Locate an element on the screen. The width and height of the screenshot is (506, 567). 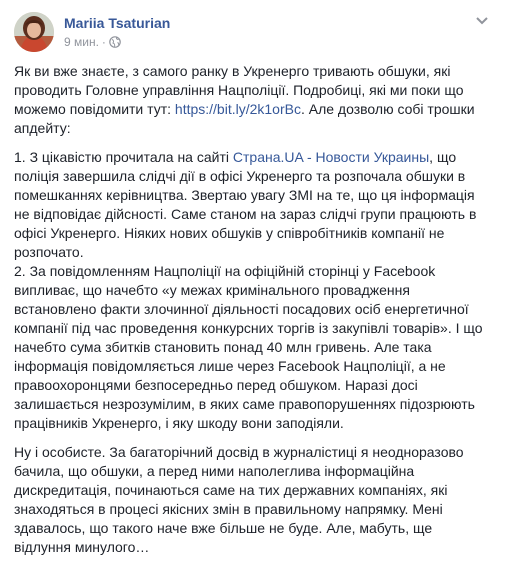
post-meta: 9 мин. · is located at coordinates (92, 43).